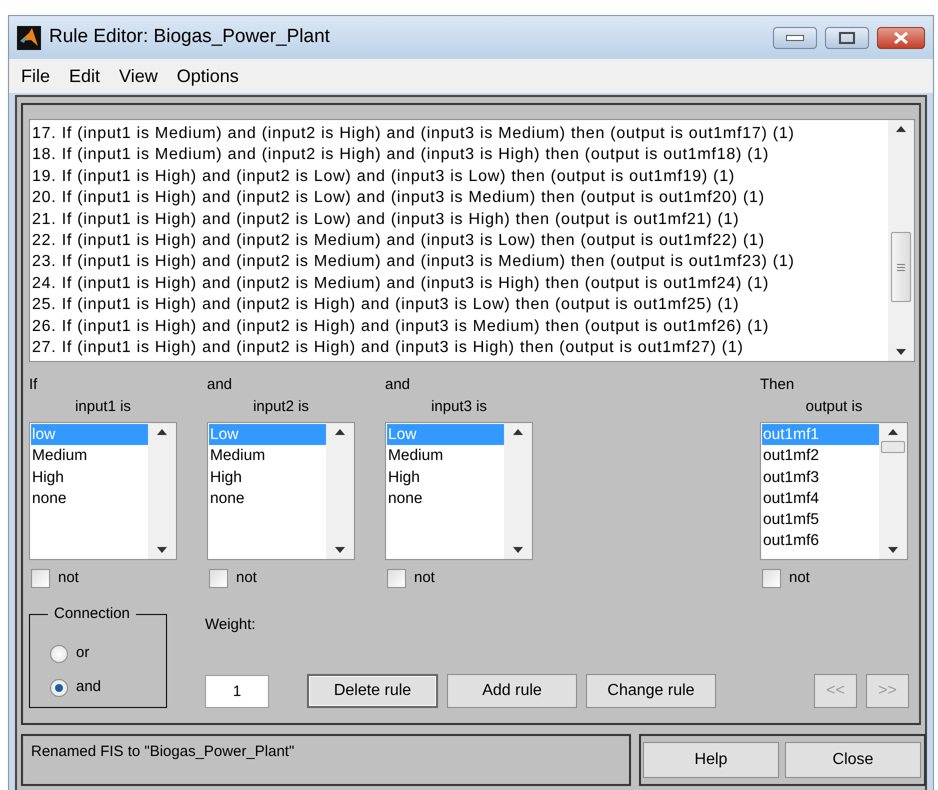  What do you see at coordinates (459, 407) in the screenshot?
I see `variable-label: input3 is` at bounding box center [459, 407].